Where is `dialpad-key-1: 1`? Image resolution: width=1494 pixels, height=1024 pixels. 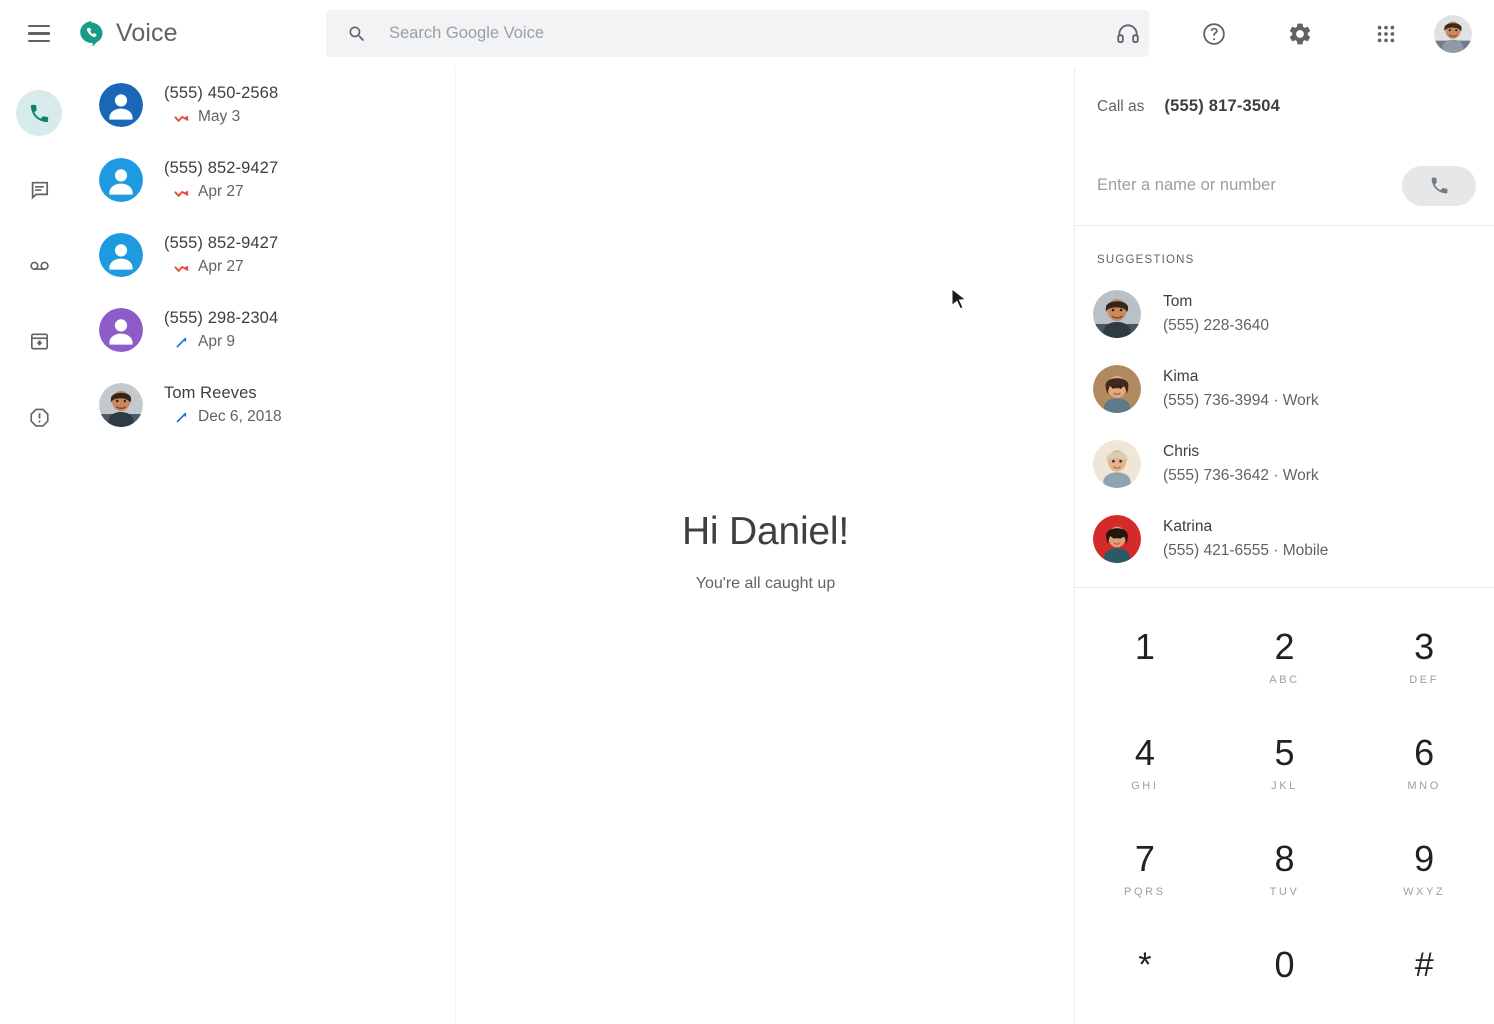 dialpad-key-1: 1 is located at coordinates (1145, 657).